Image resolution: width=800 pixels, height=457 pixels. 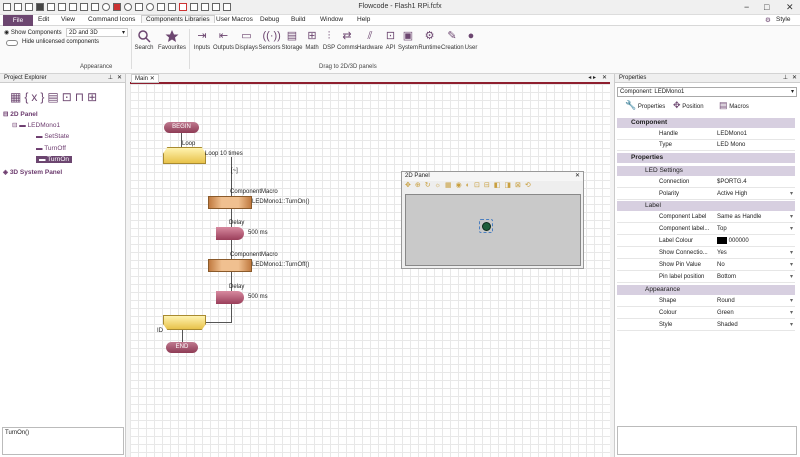 I want to click on variables-icon: {x}, so click(x=35, y=97).